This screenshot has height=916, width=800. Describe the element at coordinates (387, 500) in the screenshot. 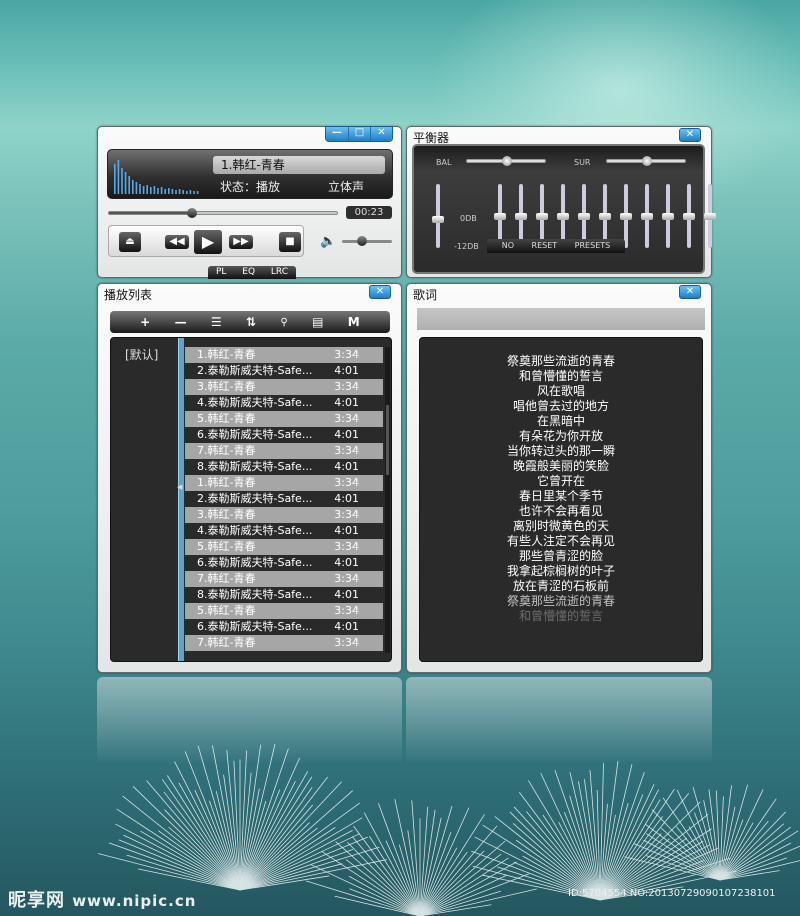

I see `playlist-scrollbar` at that location.